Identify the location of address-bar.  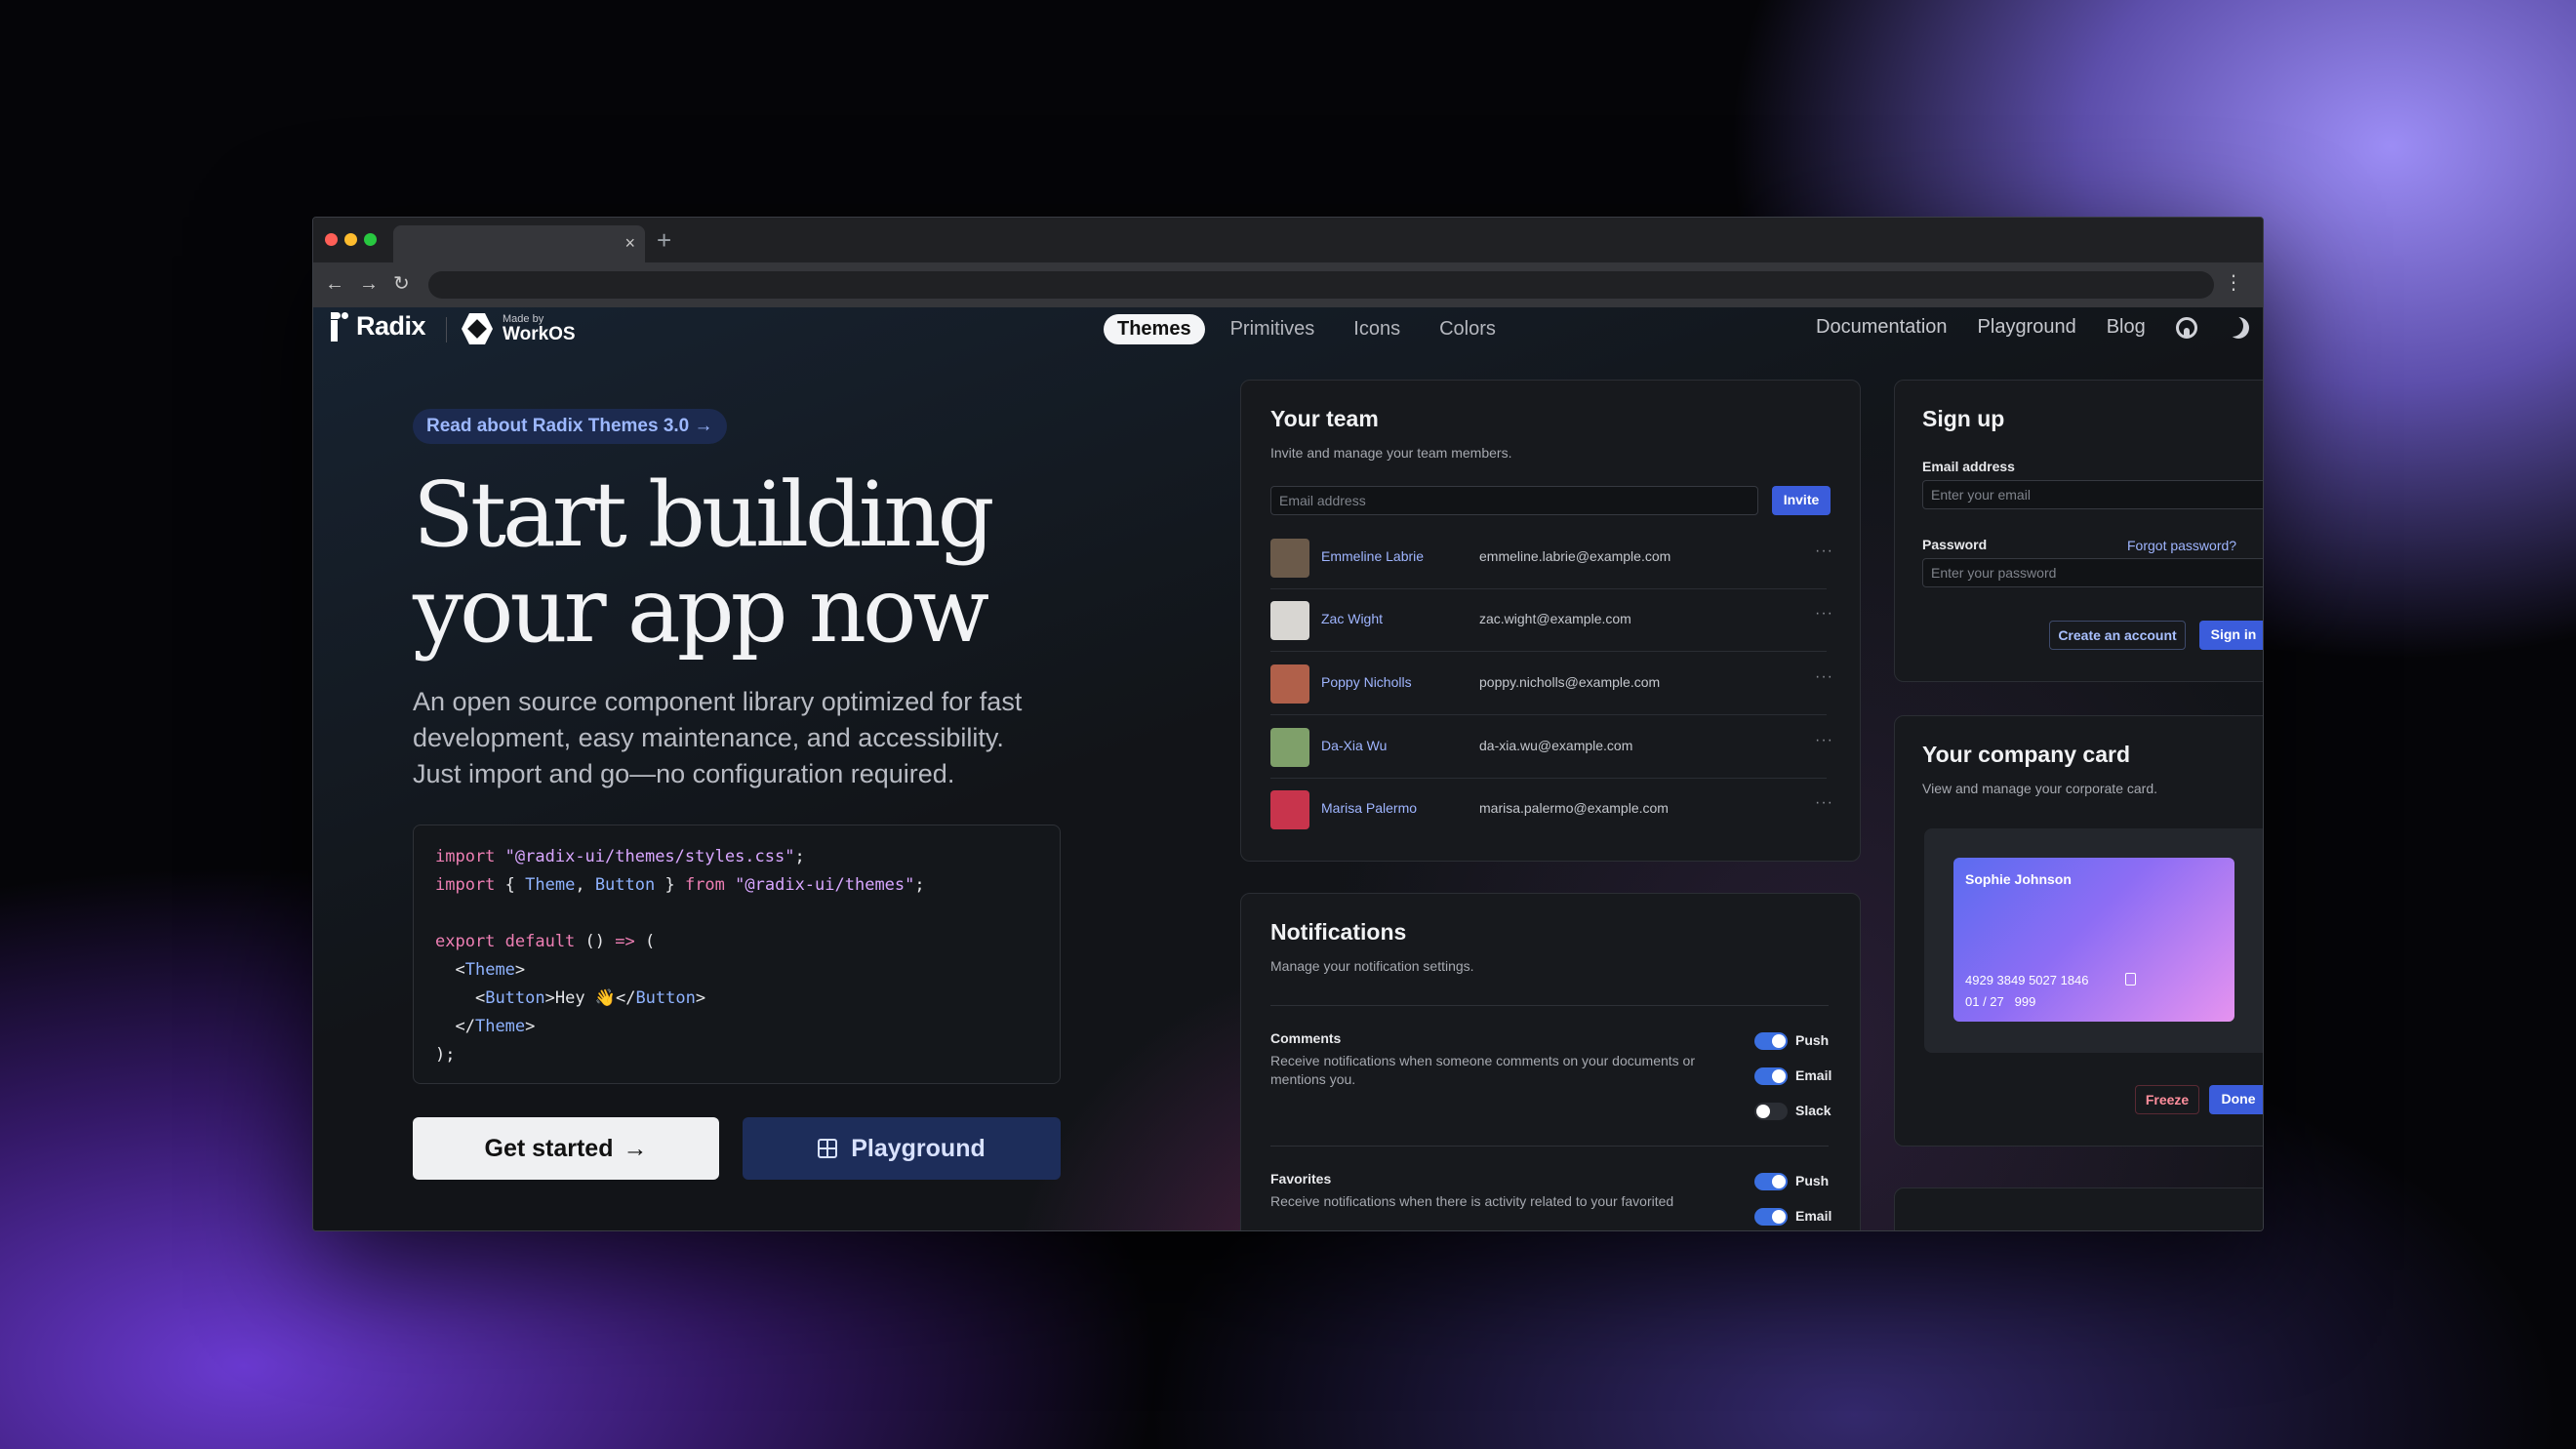
(1321, 285).